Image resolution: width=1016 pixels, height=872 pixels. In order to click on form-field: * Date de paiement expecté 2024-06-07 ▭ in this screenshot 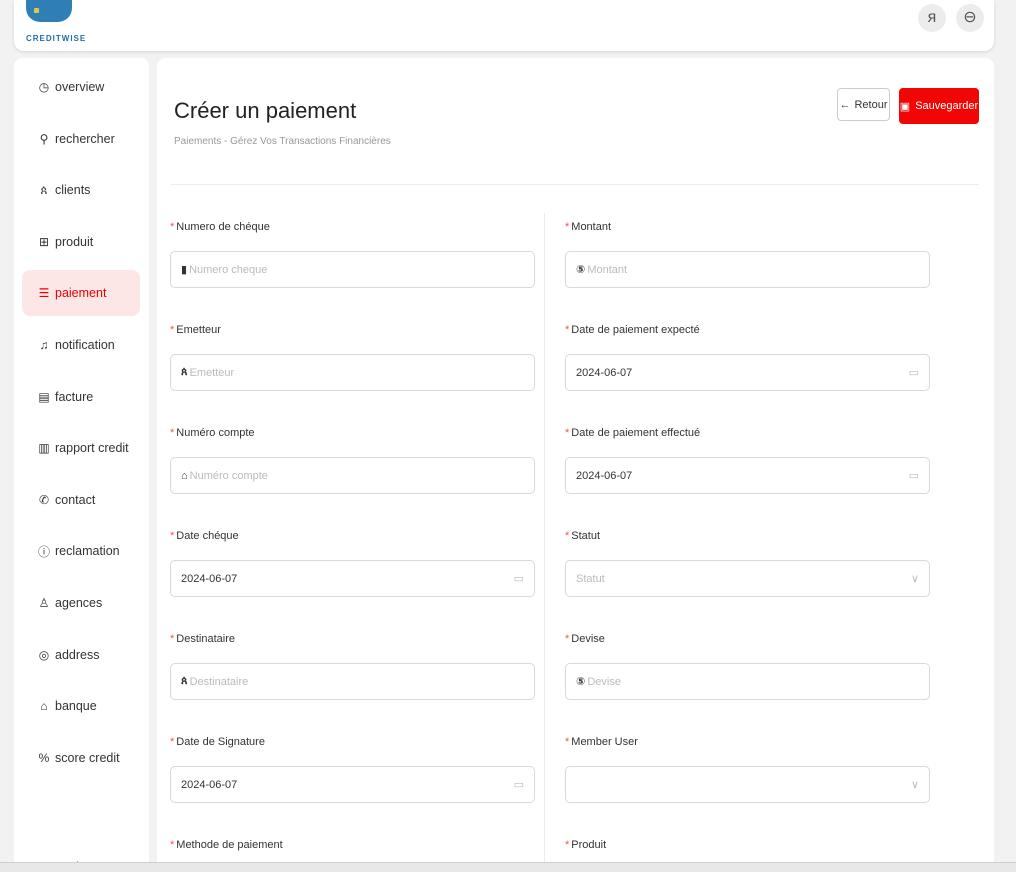, I will do `click(747, 357)`.